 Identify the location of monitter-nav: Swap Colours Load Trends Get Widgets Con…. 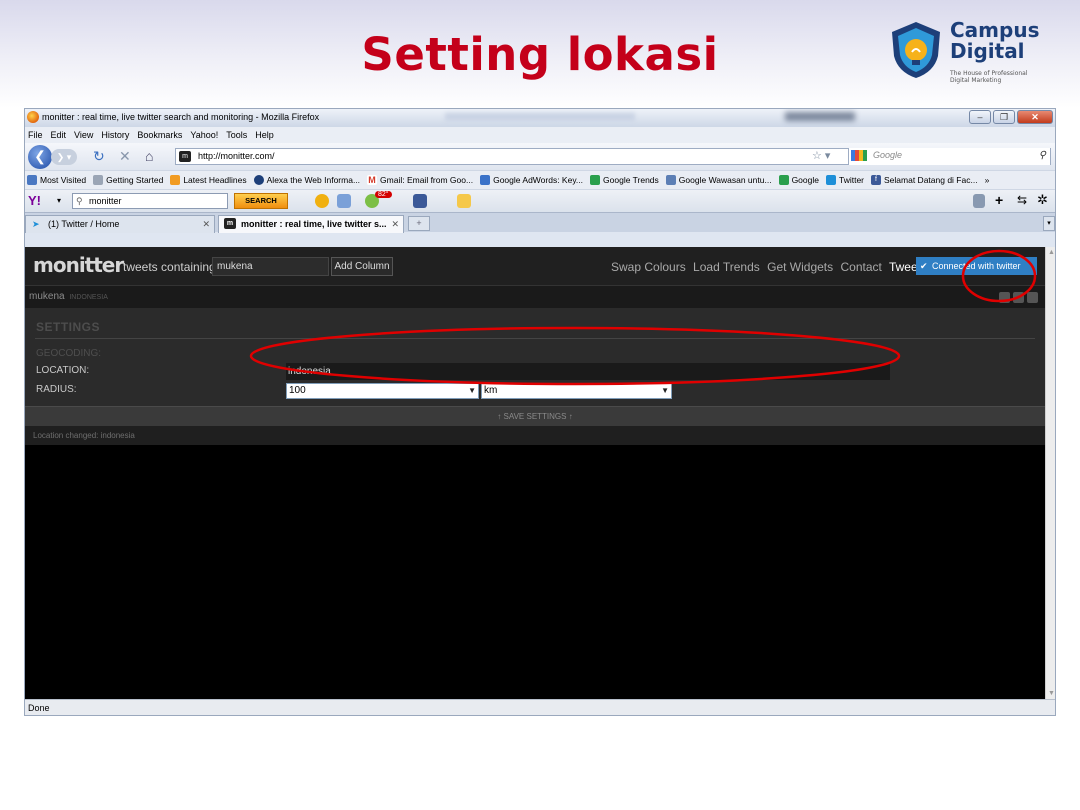
(768, 267).